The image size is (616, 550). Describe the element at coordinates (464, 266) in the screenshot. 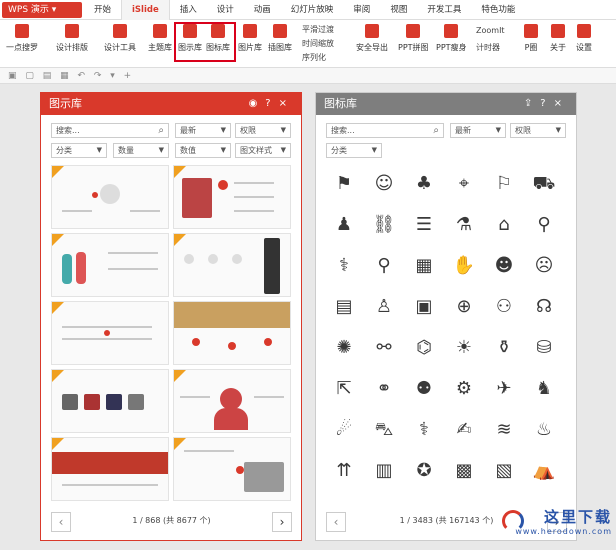

I see `library-icon: ✋` at that location.